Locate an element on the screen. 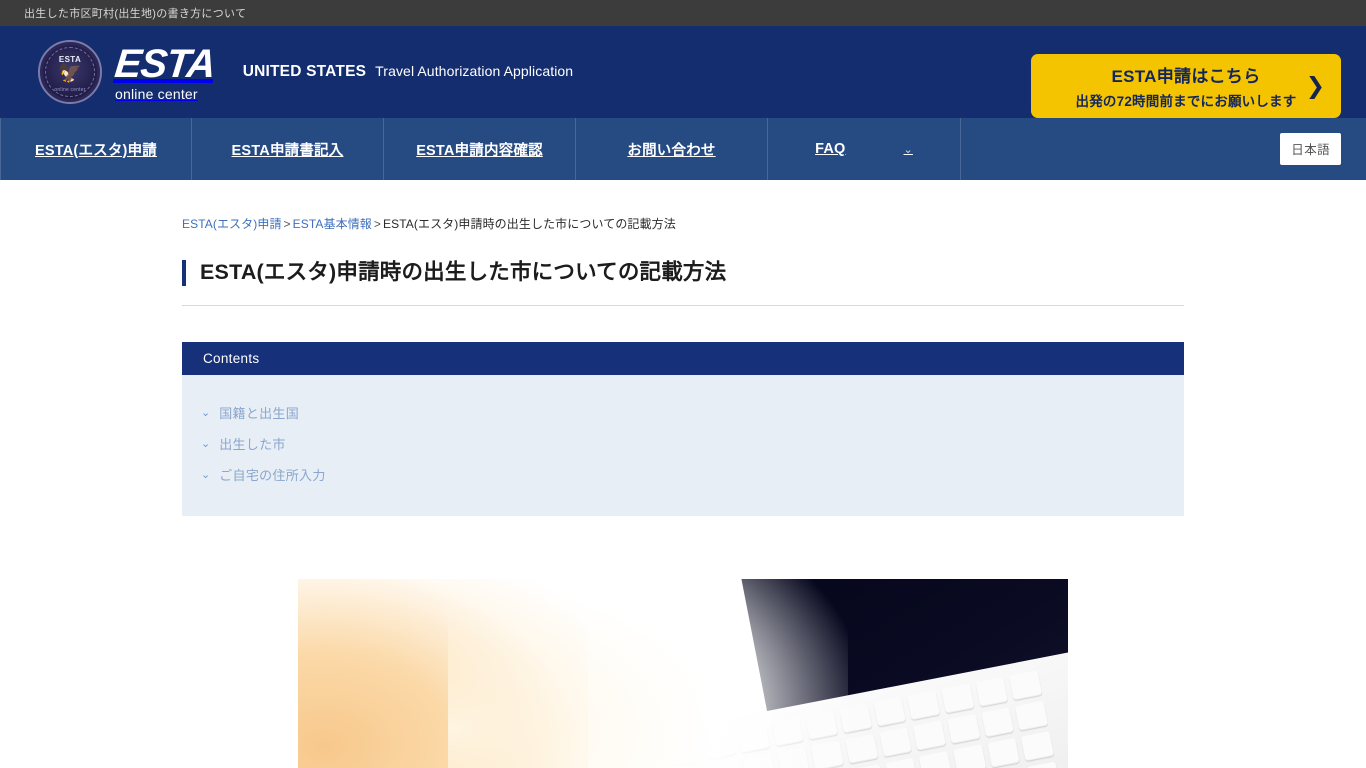  article-hero-image is located at coordinates (683, 673).